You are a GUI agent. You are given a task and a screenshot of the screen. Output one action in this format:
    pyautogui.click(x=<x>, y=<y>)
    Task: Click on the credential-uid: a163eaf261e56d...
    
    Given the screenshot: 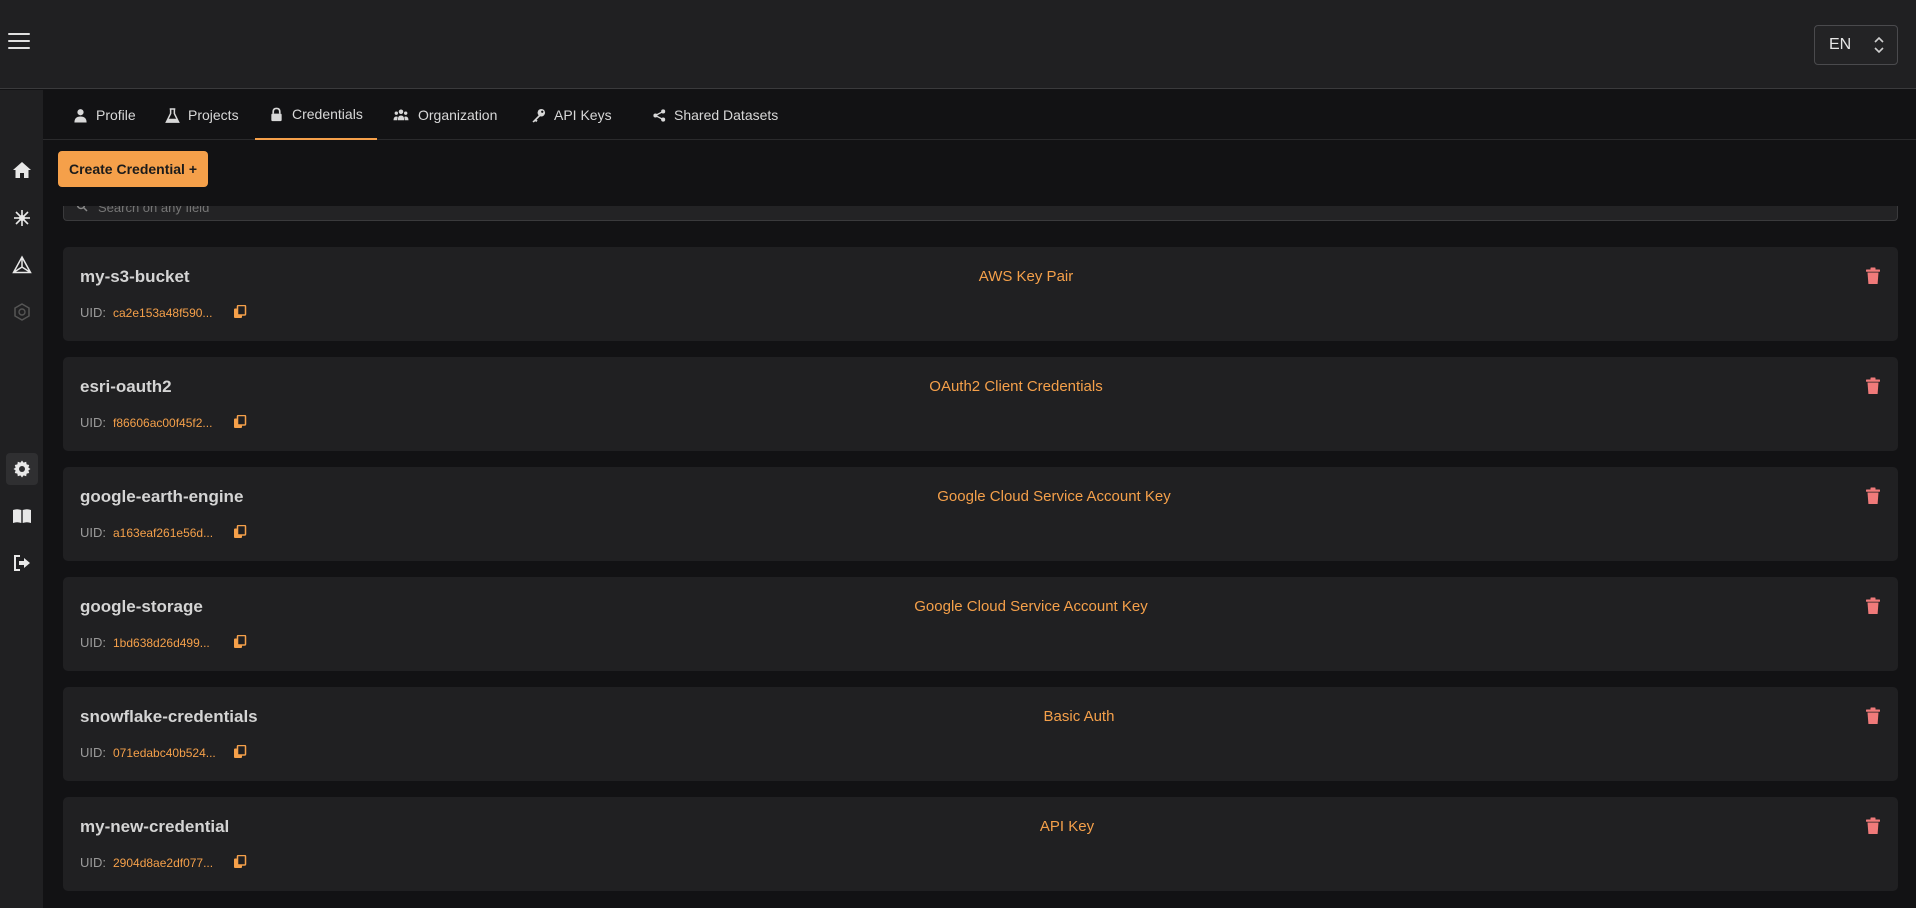 What is the action you would take?
    pyautogui.click(x=163, y=533)
    